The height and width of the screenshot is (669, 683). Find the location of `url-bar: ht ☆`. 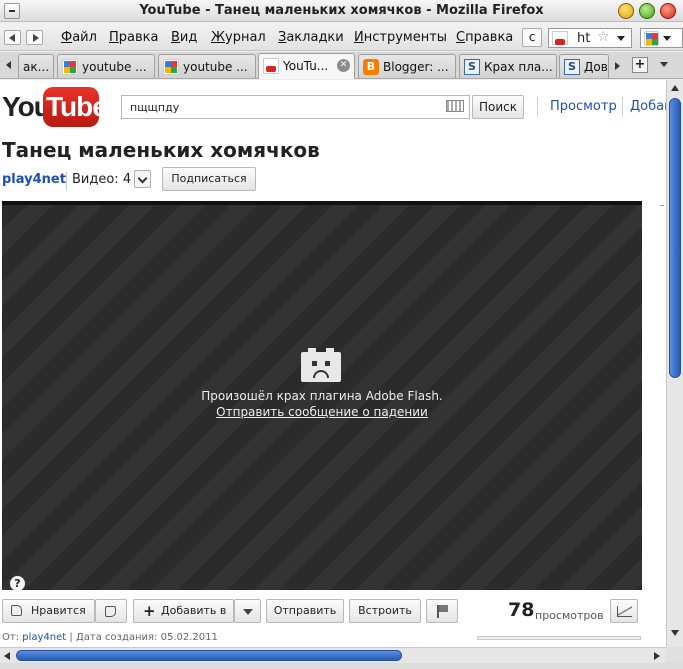

url-bar: ht ☆ is located at coordinates (590, 38).